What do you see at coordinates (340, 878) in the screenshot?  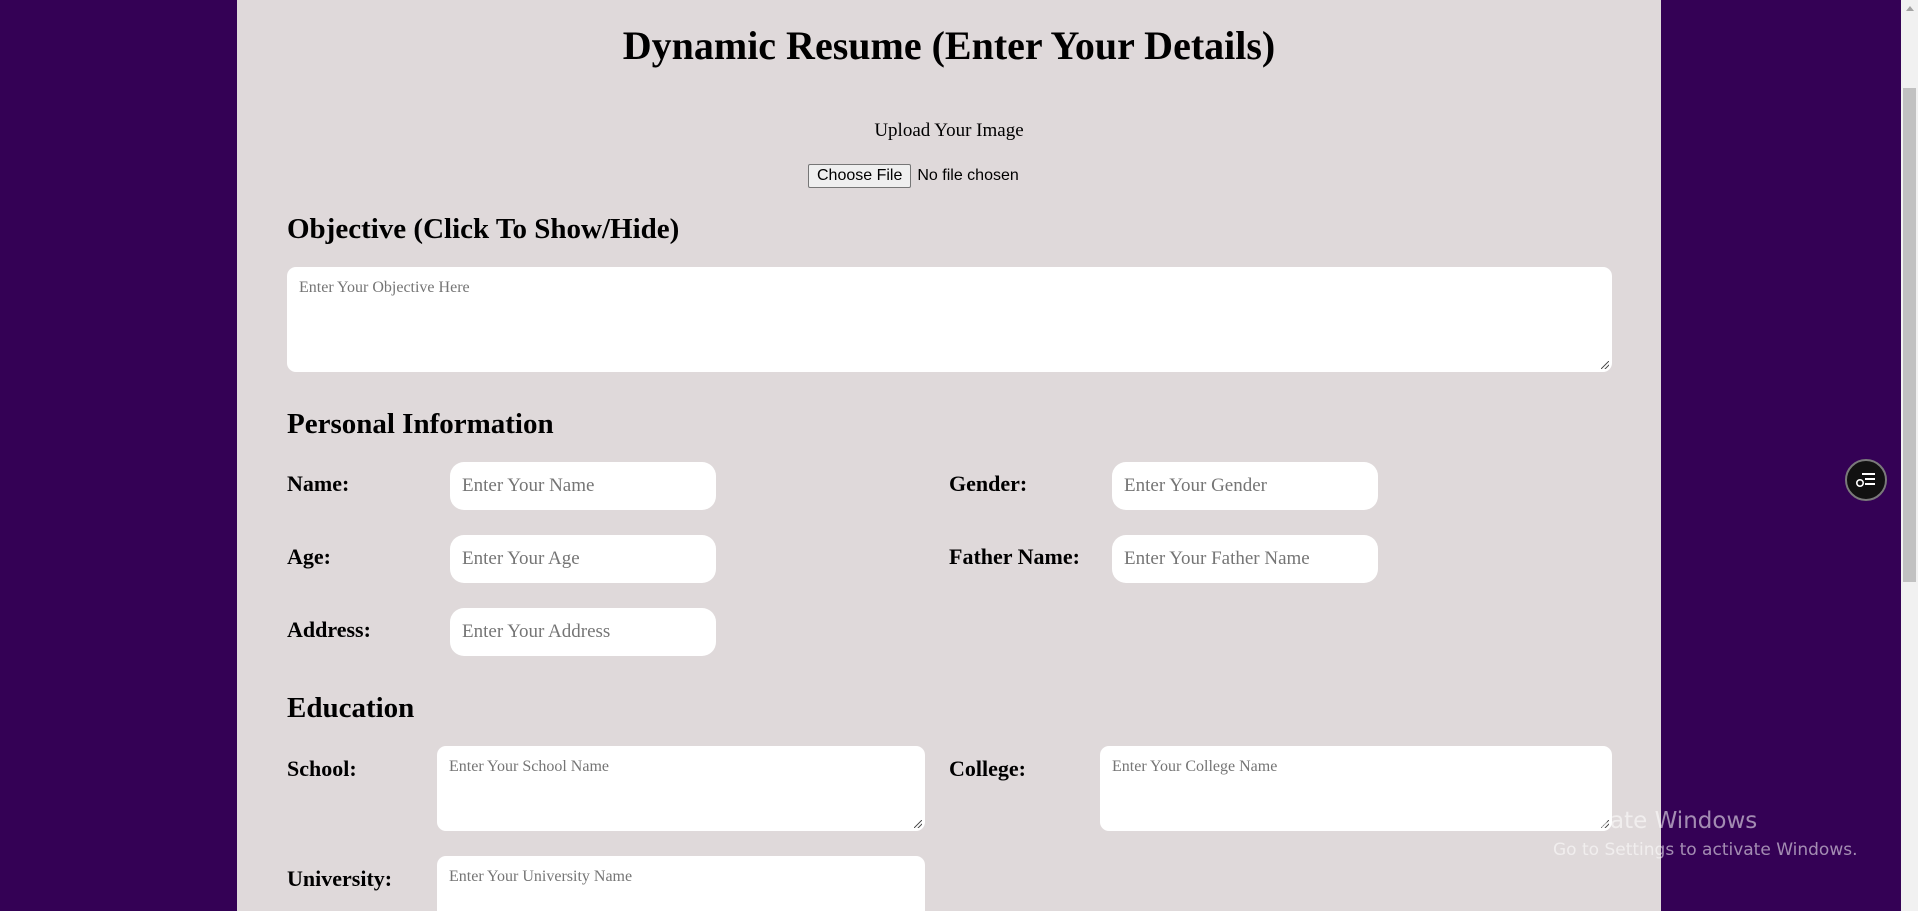 I see `university-label: University:` at bounding box center [340, 878].